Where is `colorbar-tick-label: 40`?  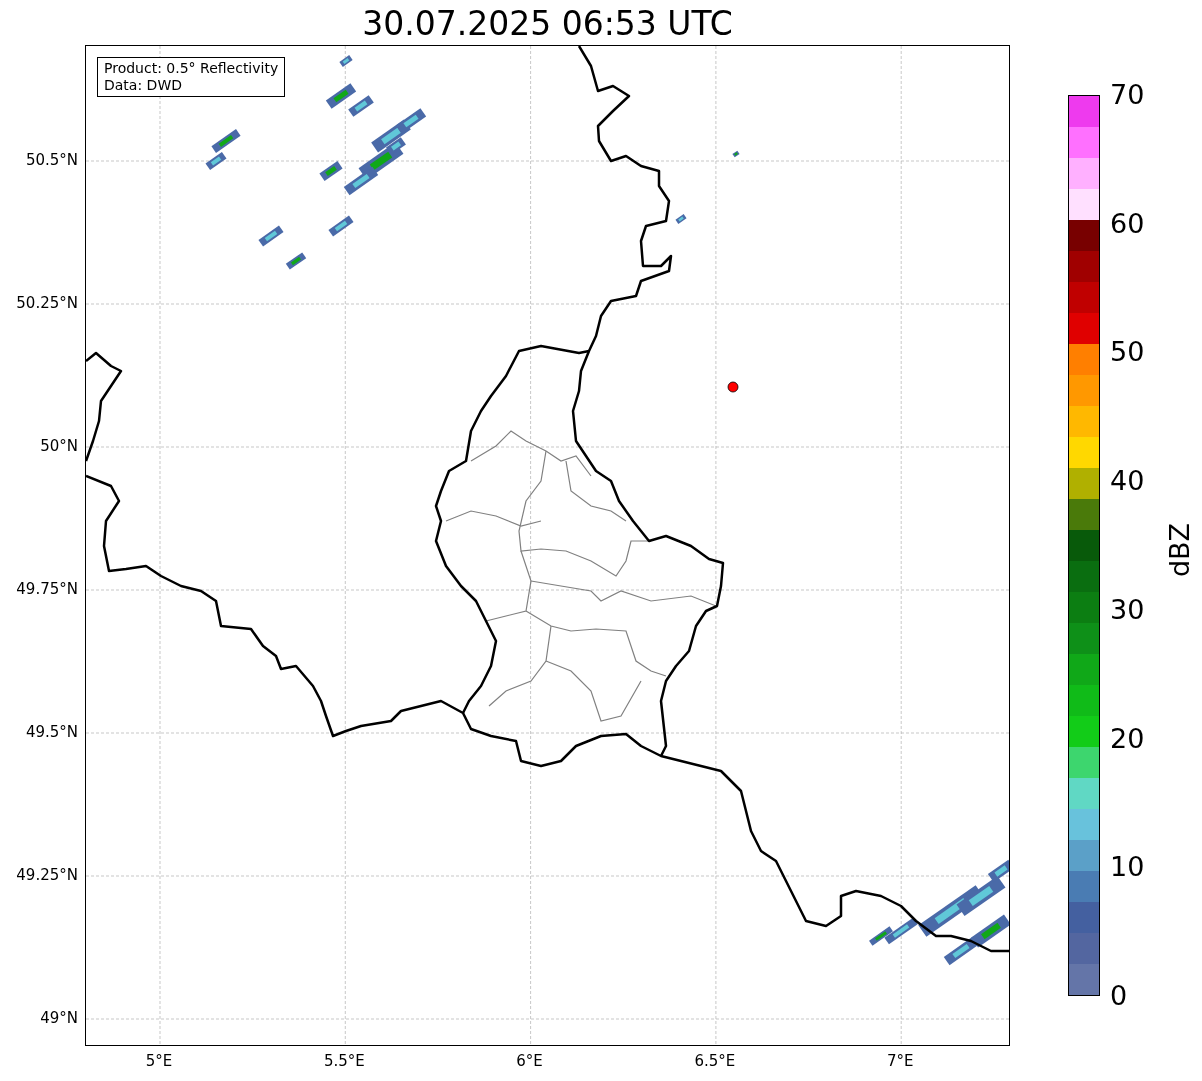 colorbar-tick-label: 40 is located at coordinates (1127, 481).